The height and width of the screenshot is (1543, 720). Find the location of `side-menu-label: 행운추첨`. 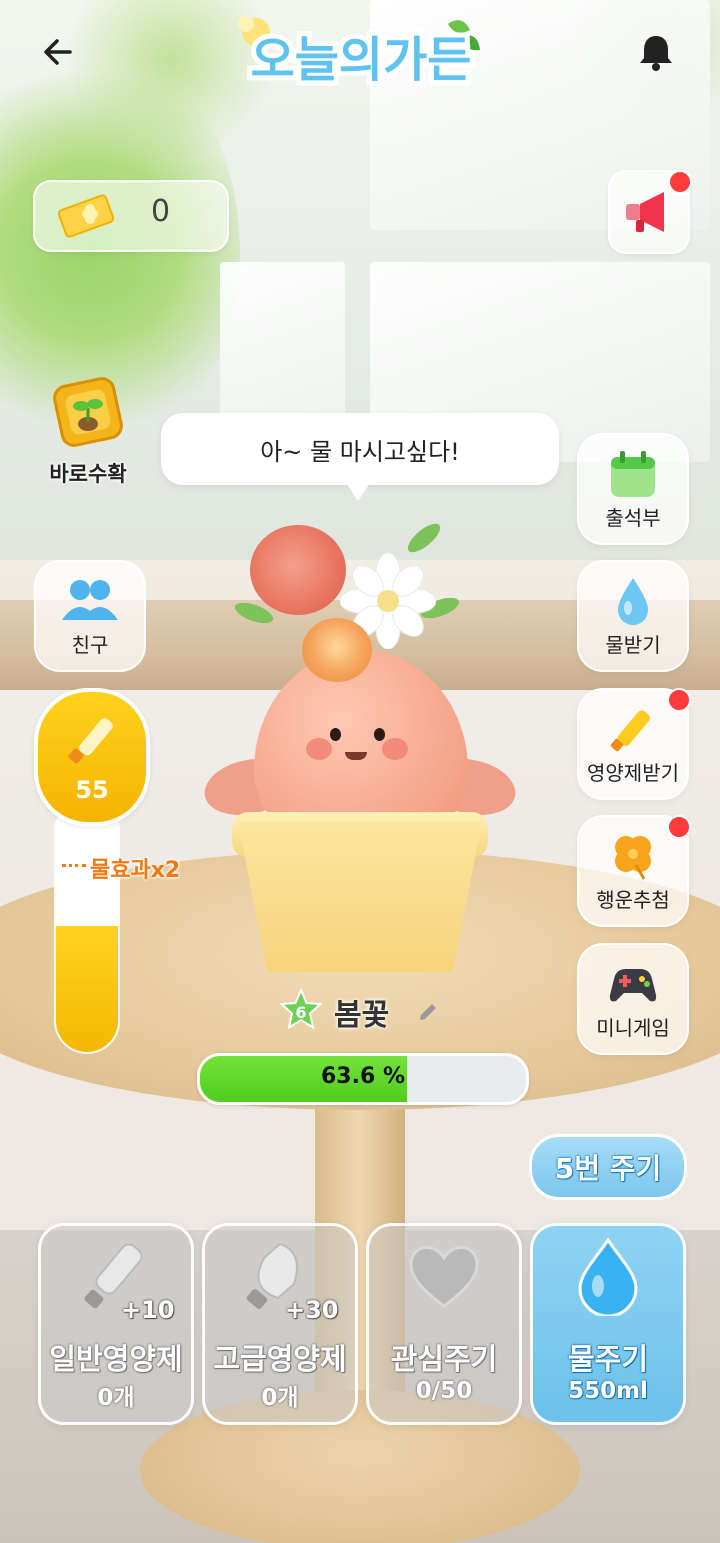

side-menu-label: 행운추첨 is located at coordinates (633, 900).